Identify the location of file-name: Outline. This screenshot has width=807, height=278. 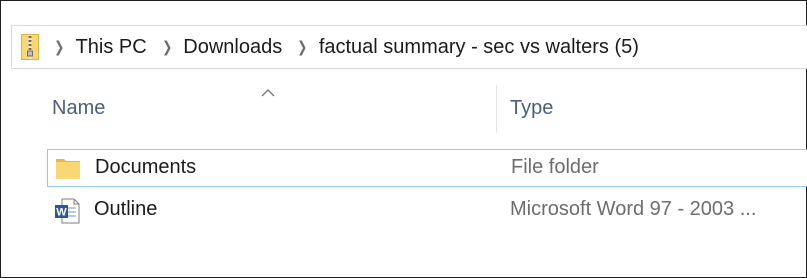
(126, 209).